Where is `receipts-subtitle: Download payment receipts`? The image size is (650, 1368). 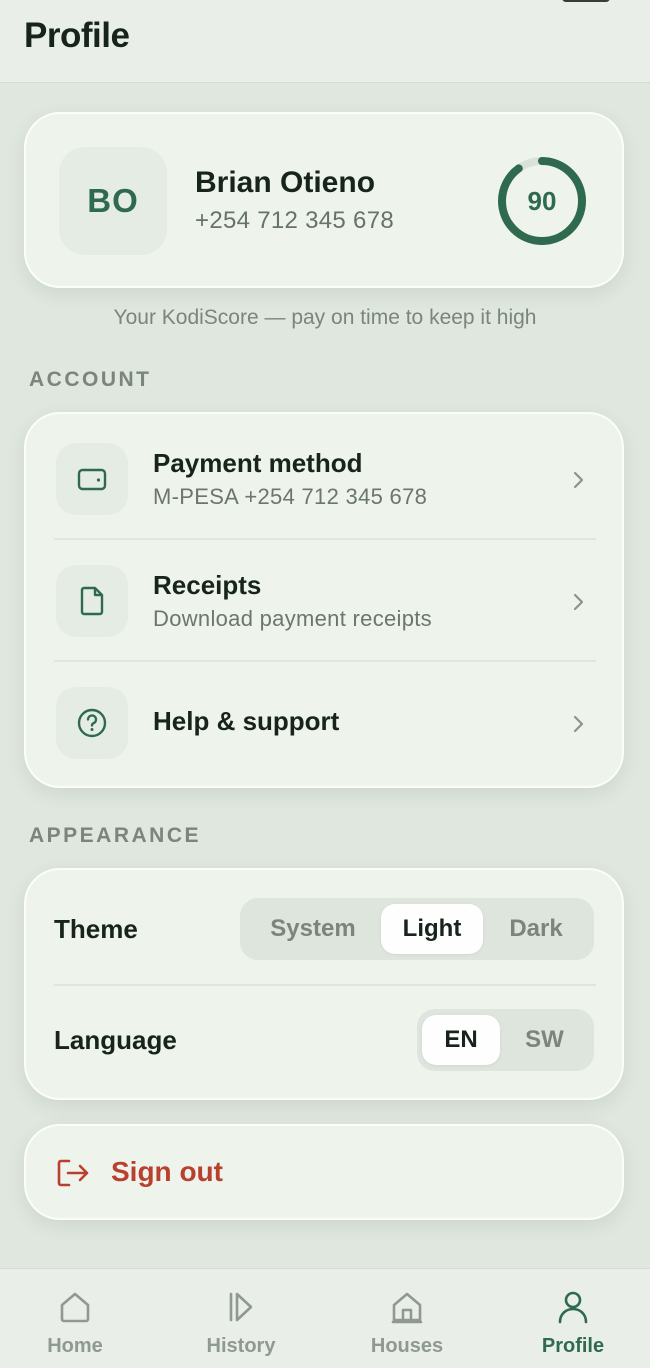 receipts-subtitle: Download payment receipts is located at coordinates (292, 618).